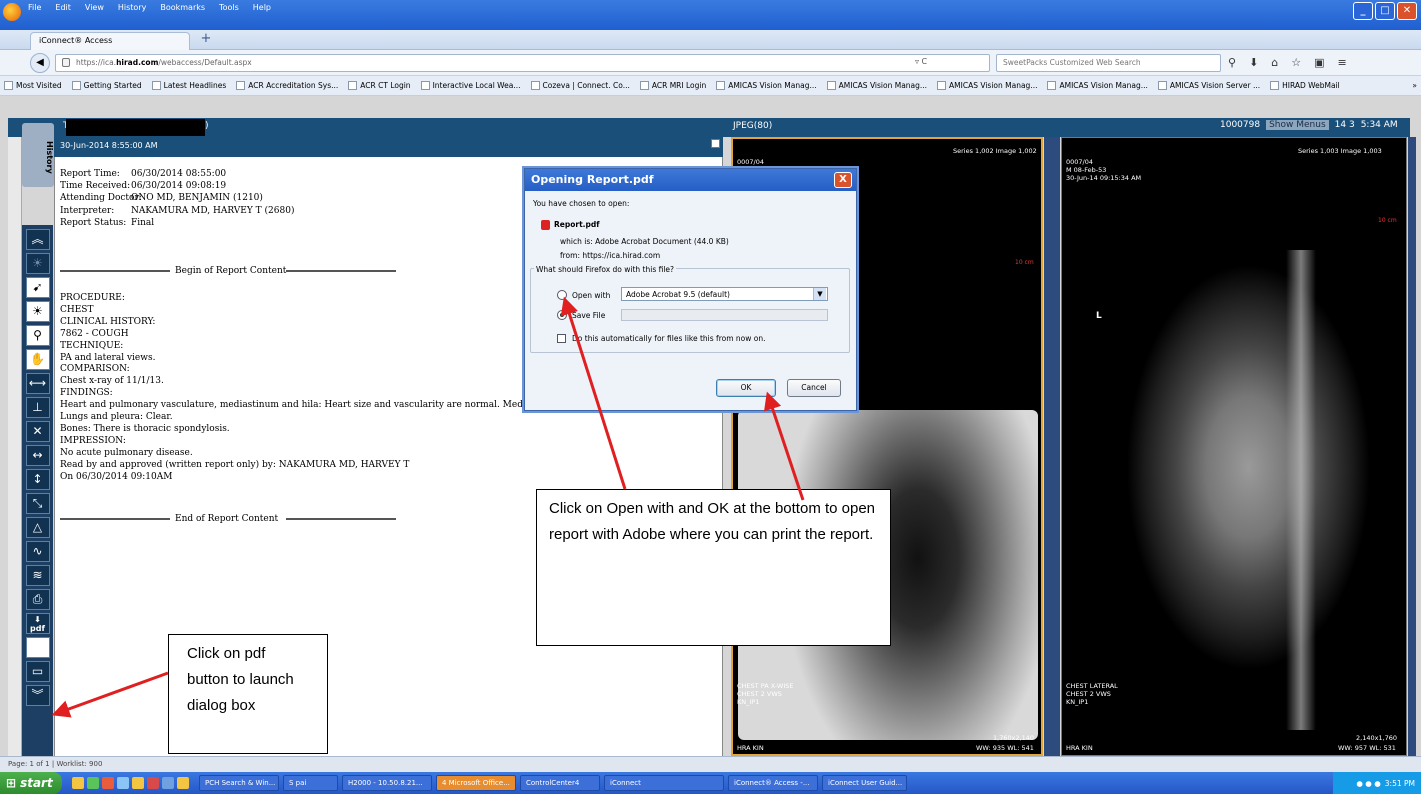 The image size is (1421, 794). Describe the element at coordinates (37, 359) in the screenshot. I see `hand-icon: ✋` at that location.